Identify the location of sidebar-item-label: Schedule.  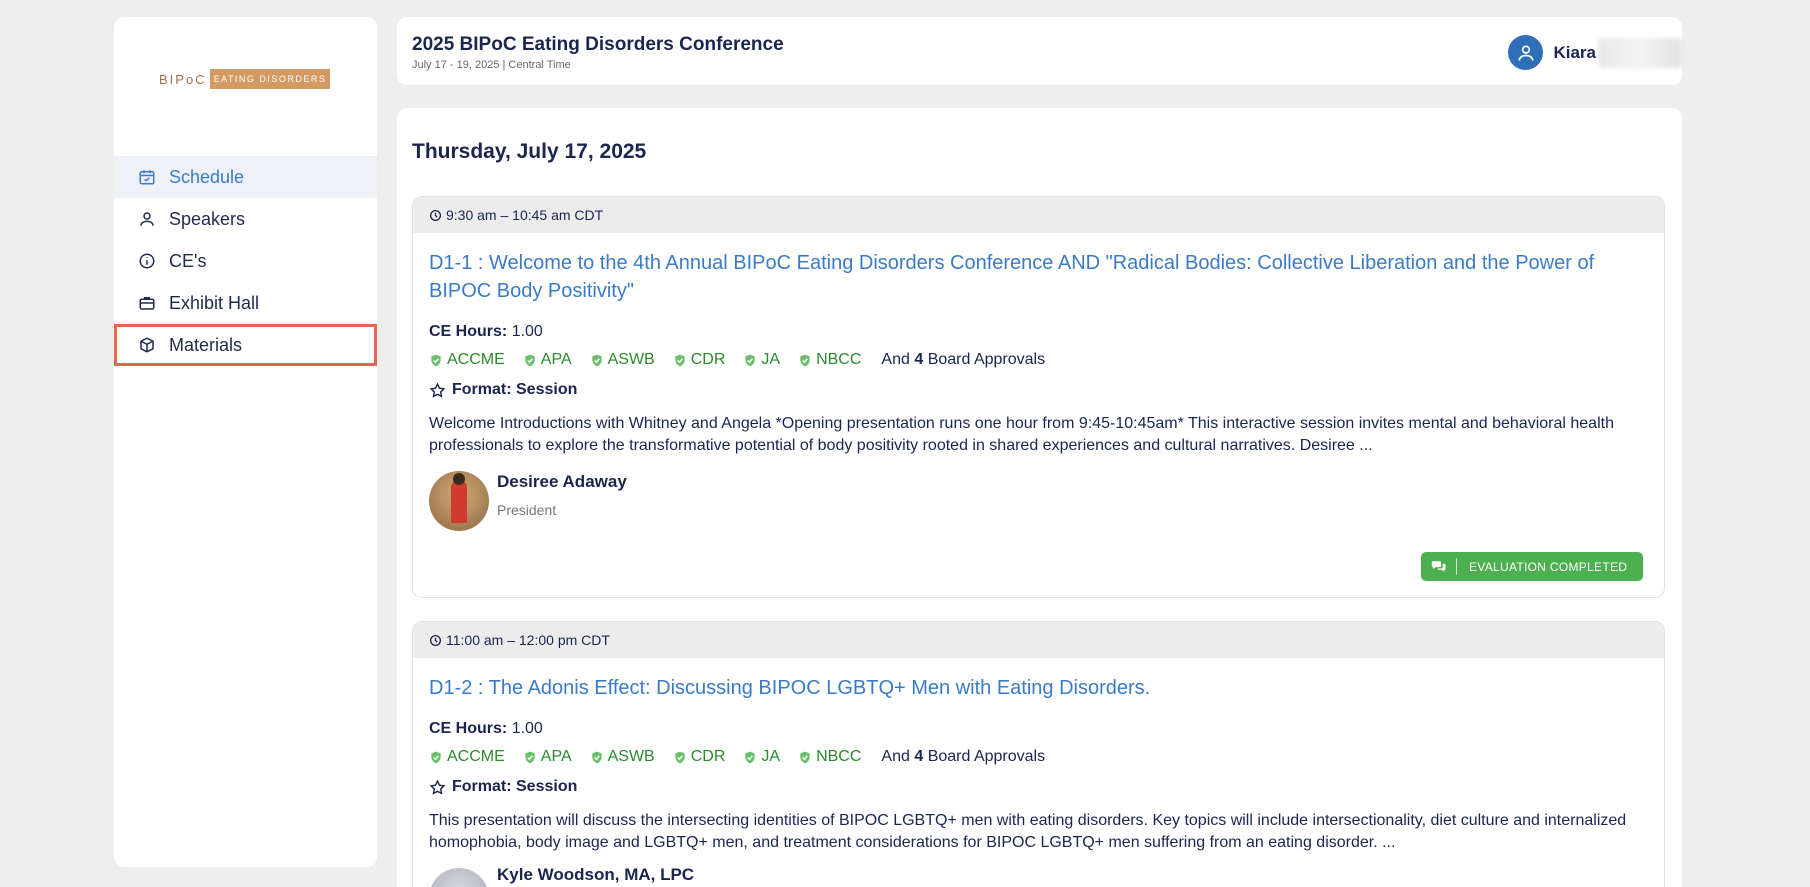
(207, 176).